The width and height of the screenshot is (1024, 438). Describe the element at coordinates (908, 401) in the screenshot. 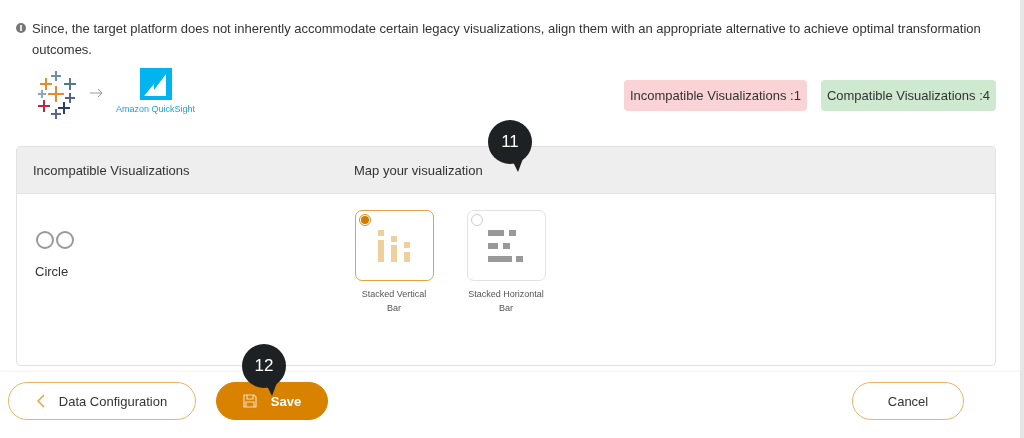

I see `cancel-button: Cancel` at that location.